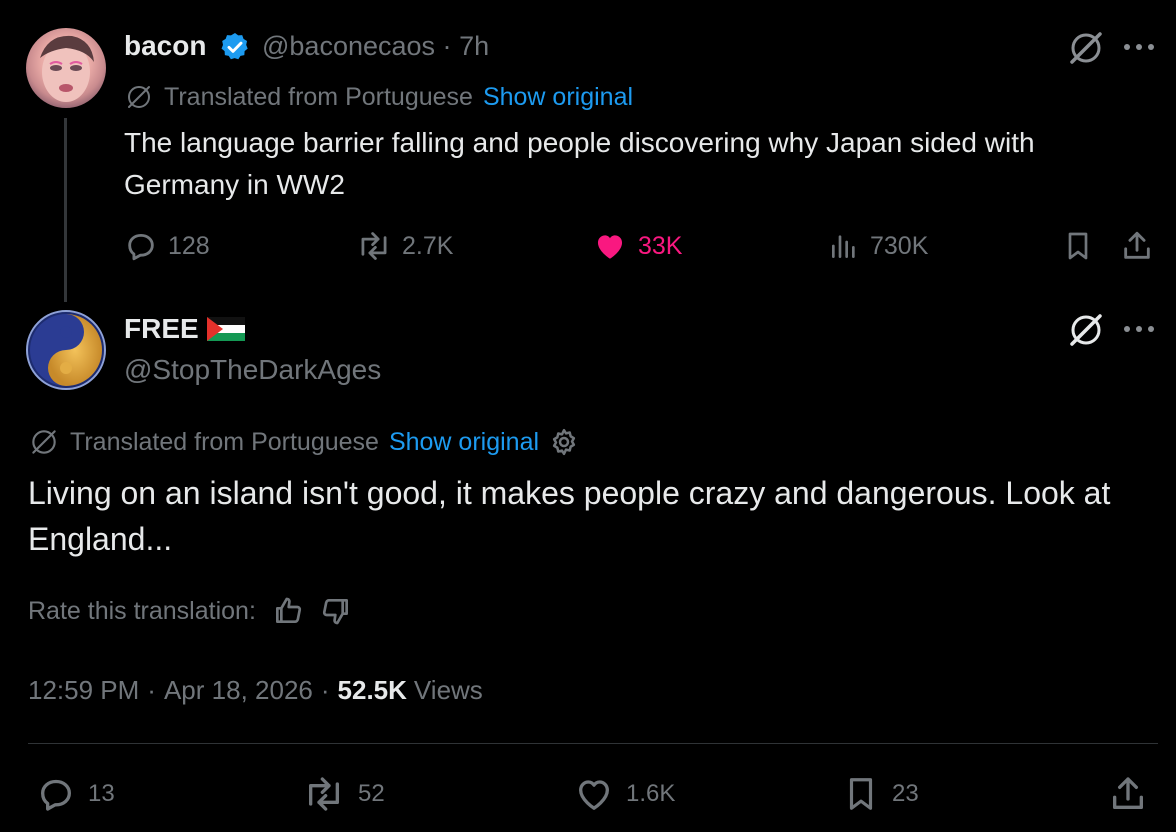 The image size is (1176, 832). I want to click on avatar-free, so click(66, 350).